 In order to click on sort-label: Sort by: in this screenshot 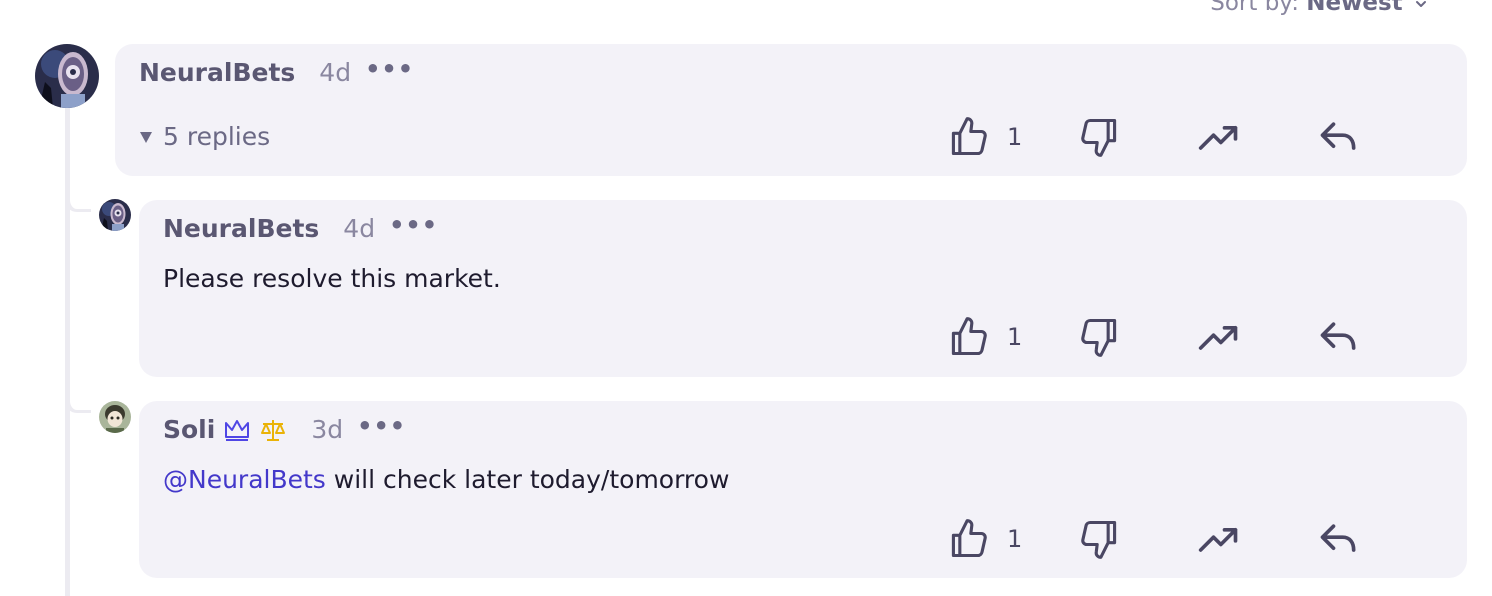, I will do `click(1254, 8)`.